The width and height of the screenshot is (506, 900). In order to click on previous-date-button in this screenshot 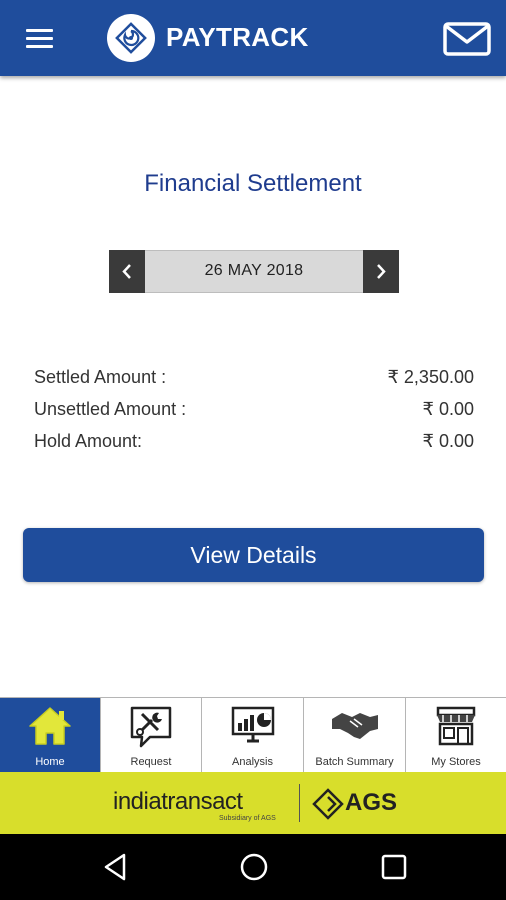, I will do `click(127, 271)`.